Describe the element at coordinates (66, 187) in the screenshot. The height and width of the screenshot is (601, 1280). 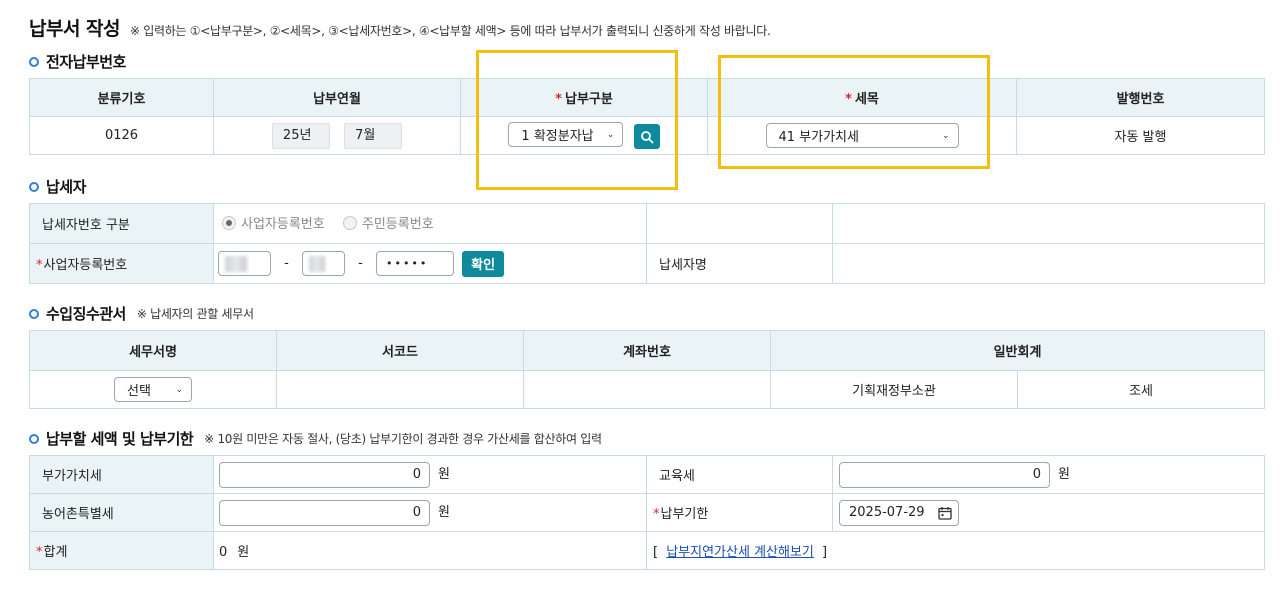
I see `section-title-taxpayer: 납세자` at that location.